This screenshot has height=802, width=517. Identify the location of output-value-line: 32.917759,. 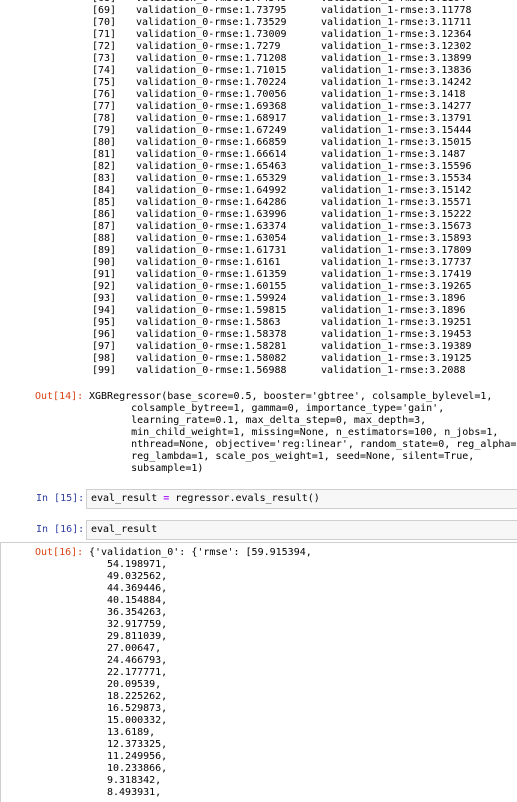
(137, 624).